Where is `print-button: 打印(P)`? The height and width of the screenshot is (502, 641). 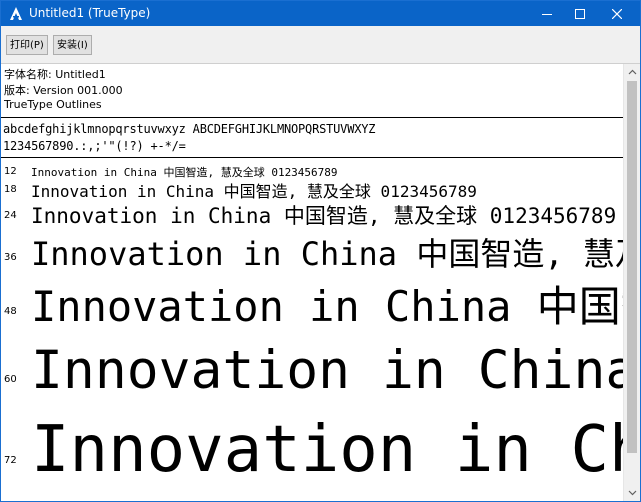 print-button: 打印(P) is located at coordinates (27, 45).